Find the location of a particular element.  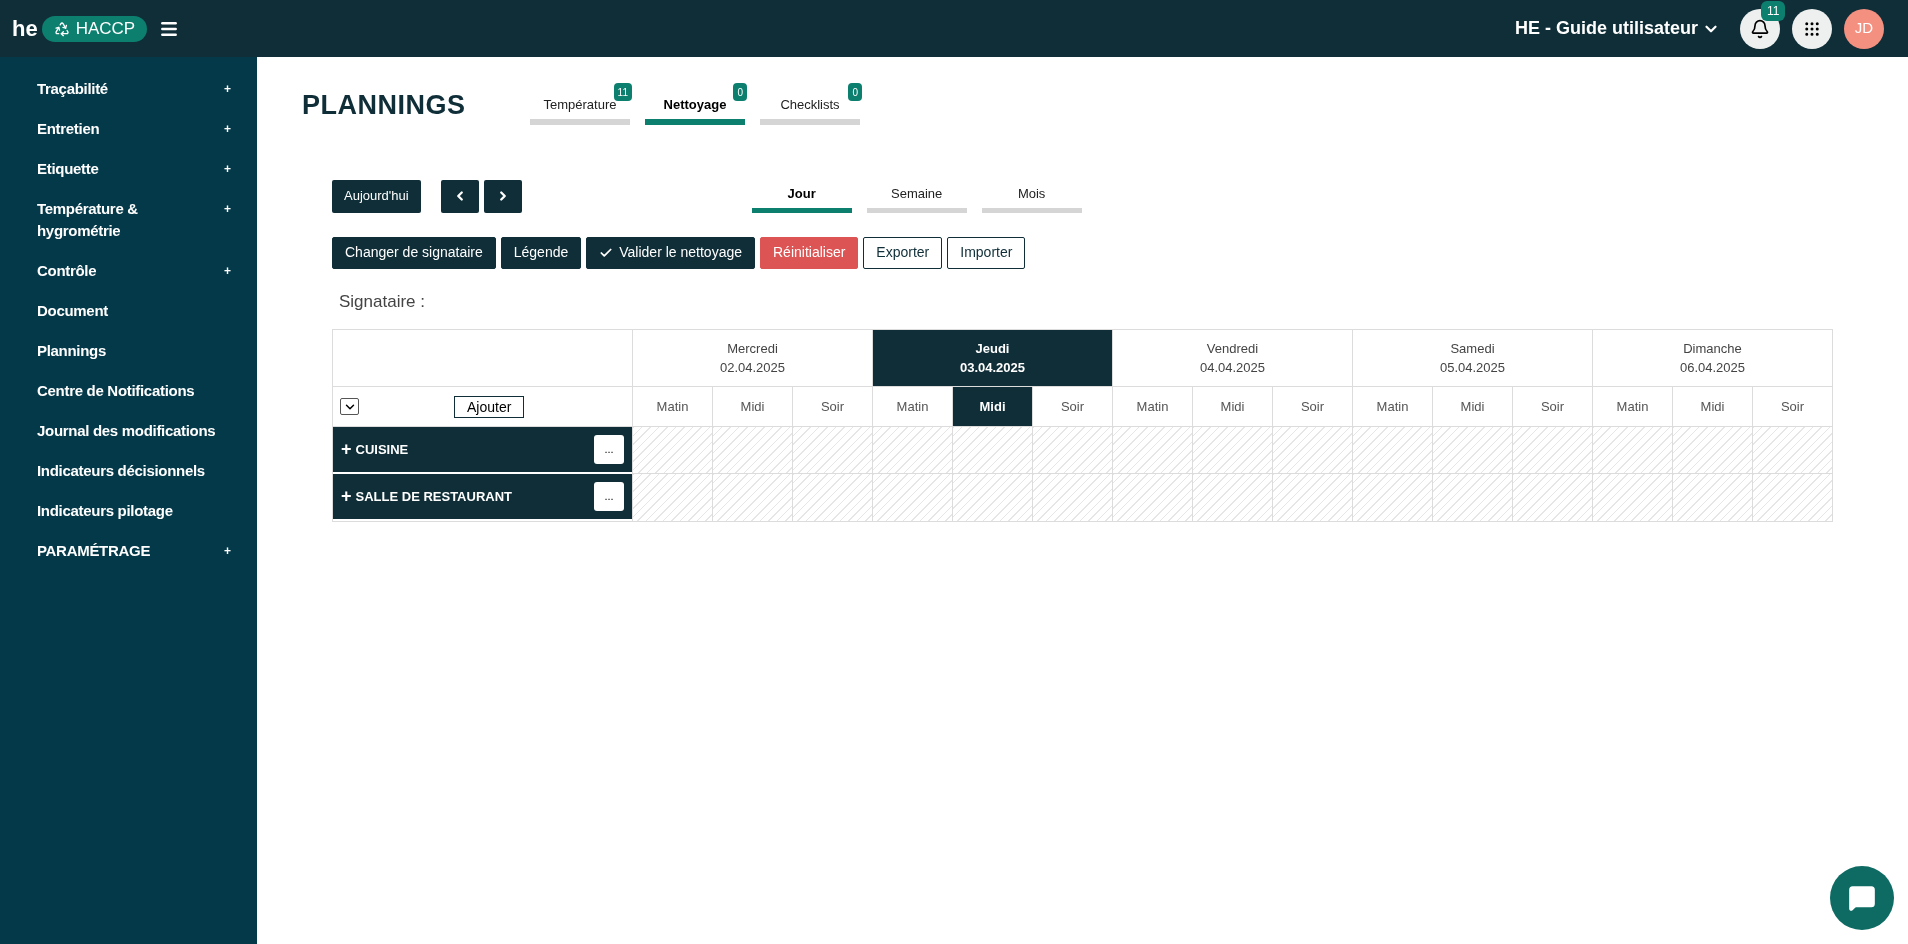

view-tab: Mois is located at coordinates (1031, 196).